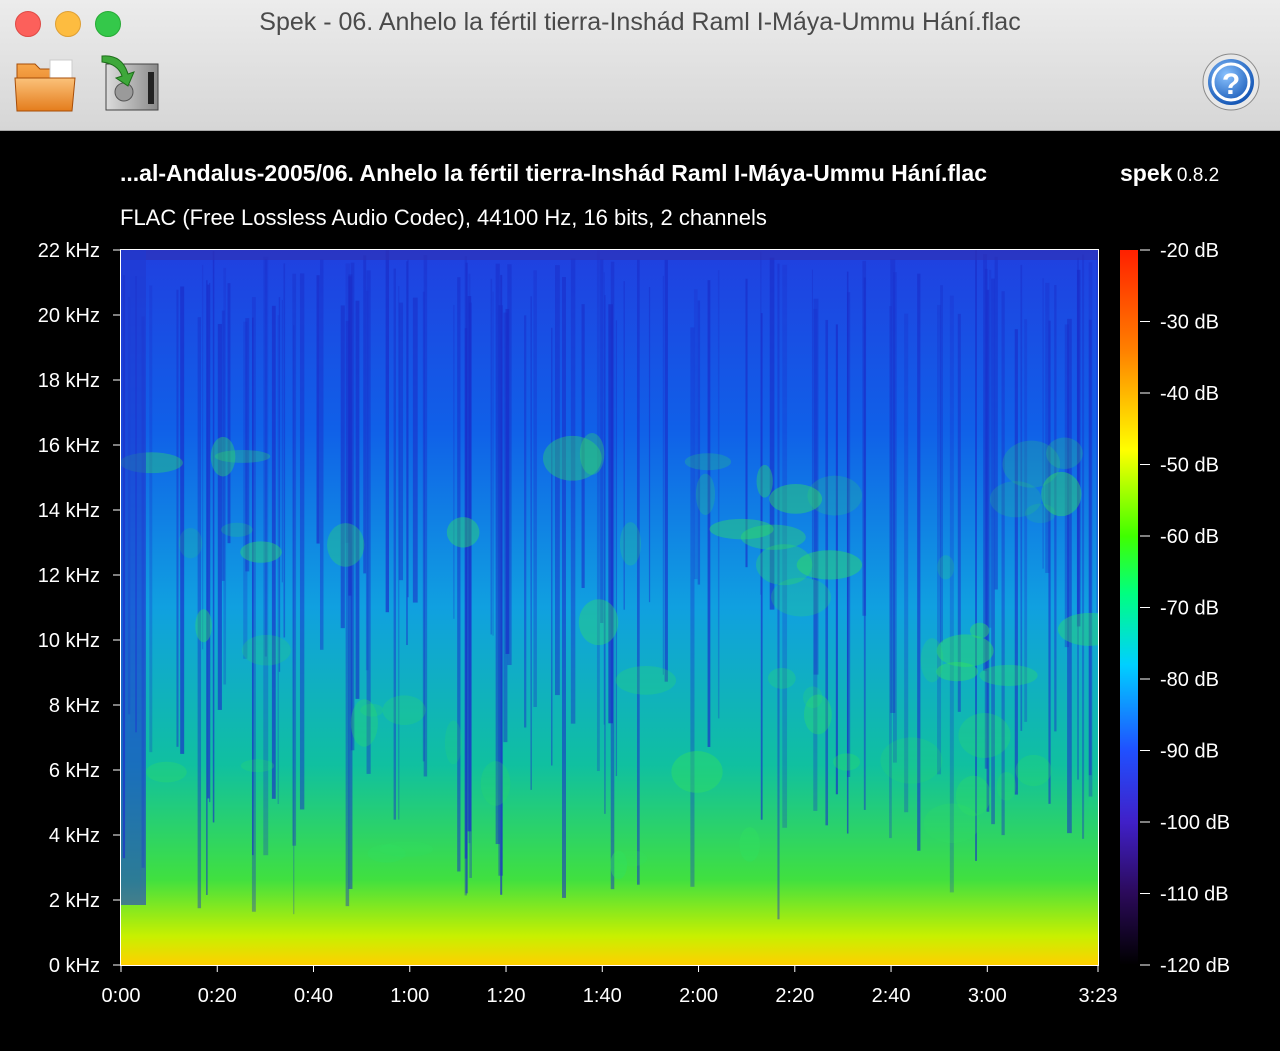 Image resolution: width=1280 pixels, height=1051 pixels. What do you see at coordinates (133, 577) in the screenshot?
I see `texture-intro` at bounding box center [133, 577].